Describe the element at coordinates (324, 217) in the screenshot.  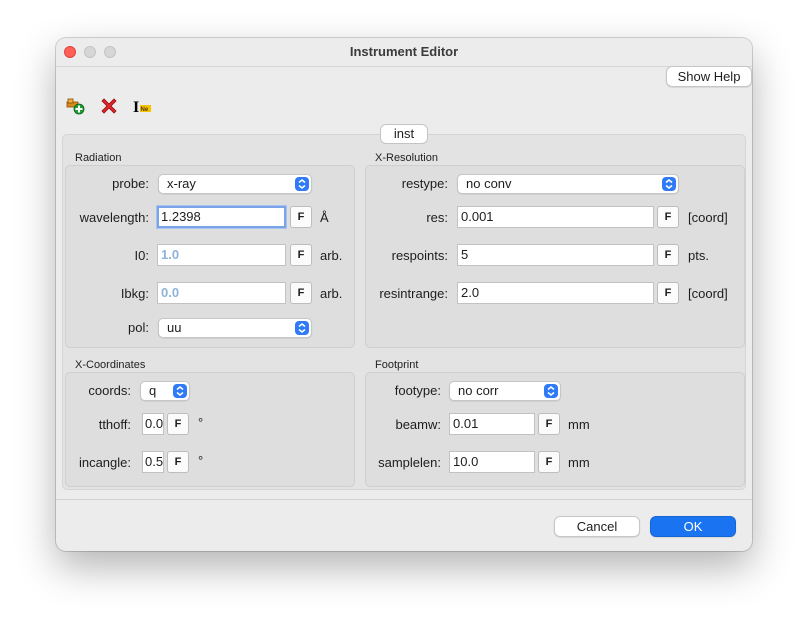
I see `wavelength-unit: Å` at that location.